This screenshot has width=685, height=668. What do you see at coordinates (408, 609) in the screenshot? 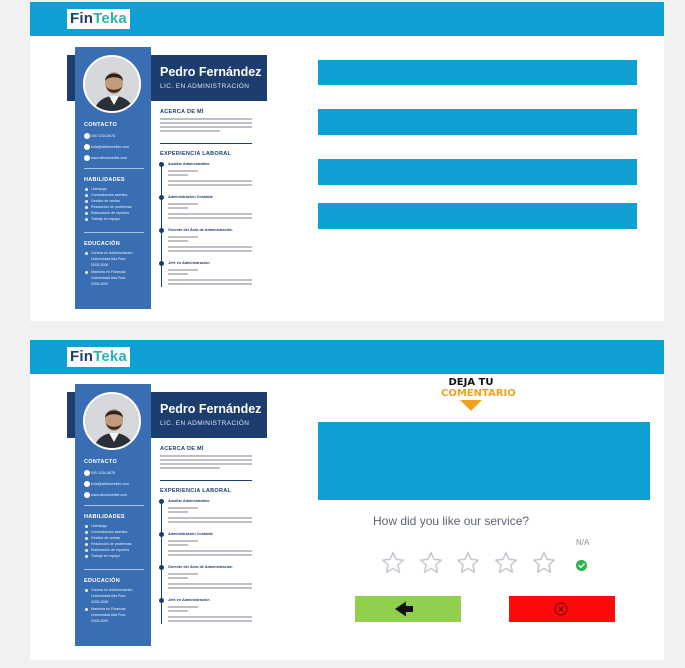
I see `back-button` at bounding box center [408, 609].